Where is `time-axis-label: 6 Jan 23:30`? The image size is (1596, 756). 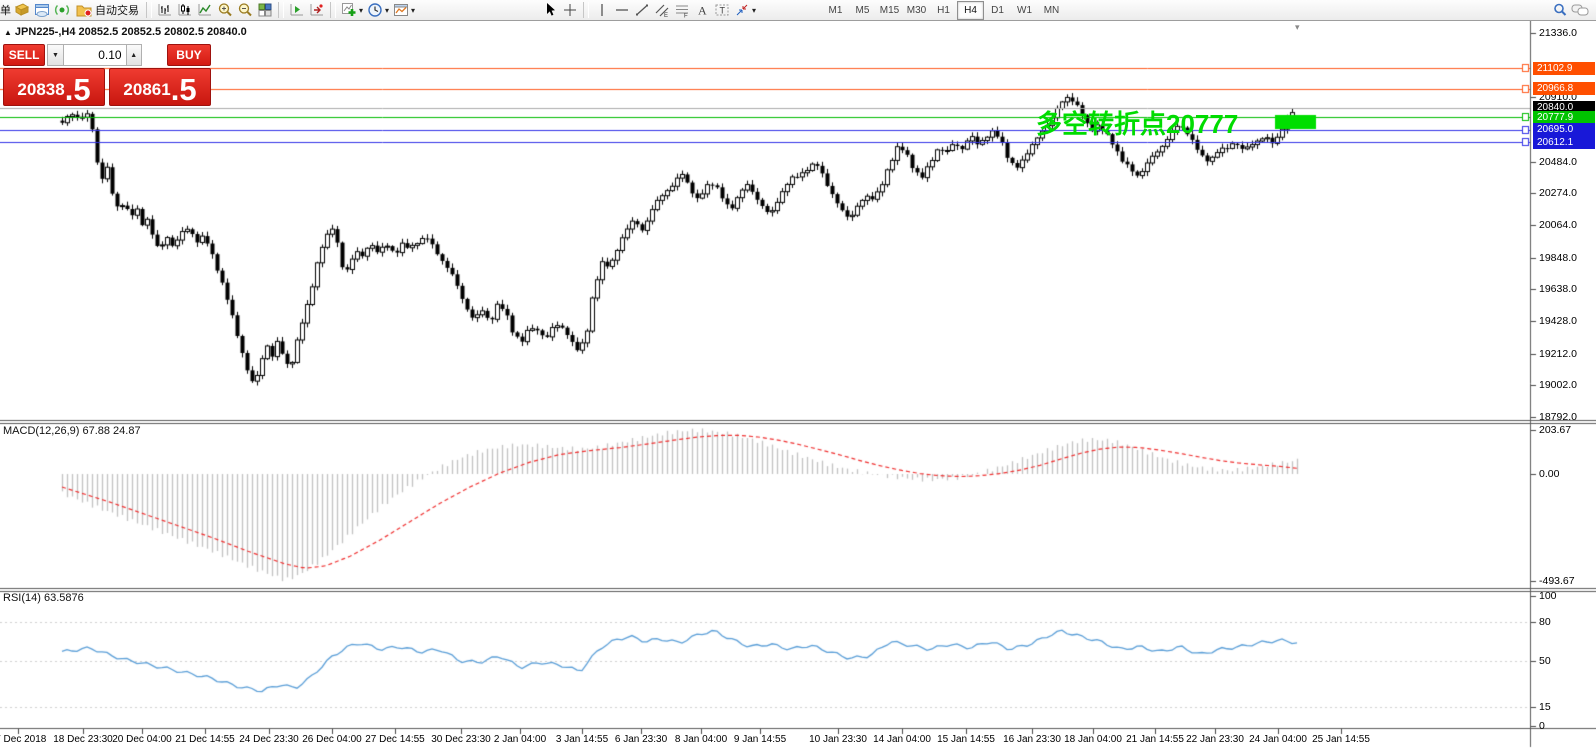 time-axis-label: 6 Jan 23:30 is located at coordinates (641, 739).